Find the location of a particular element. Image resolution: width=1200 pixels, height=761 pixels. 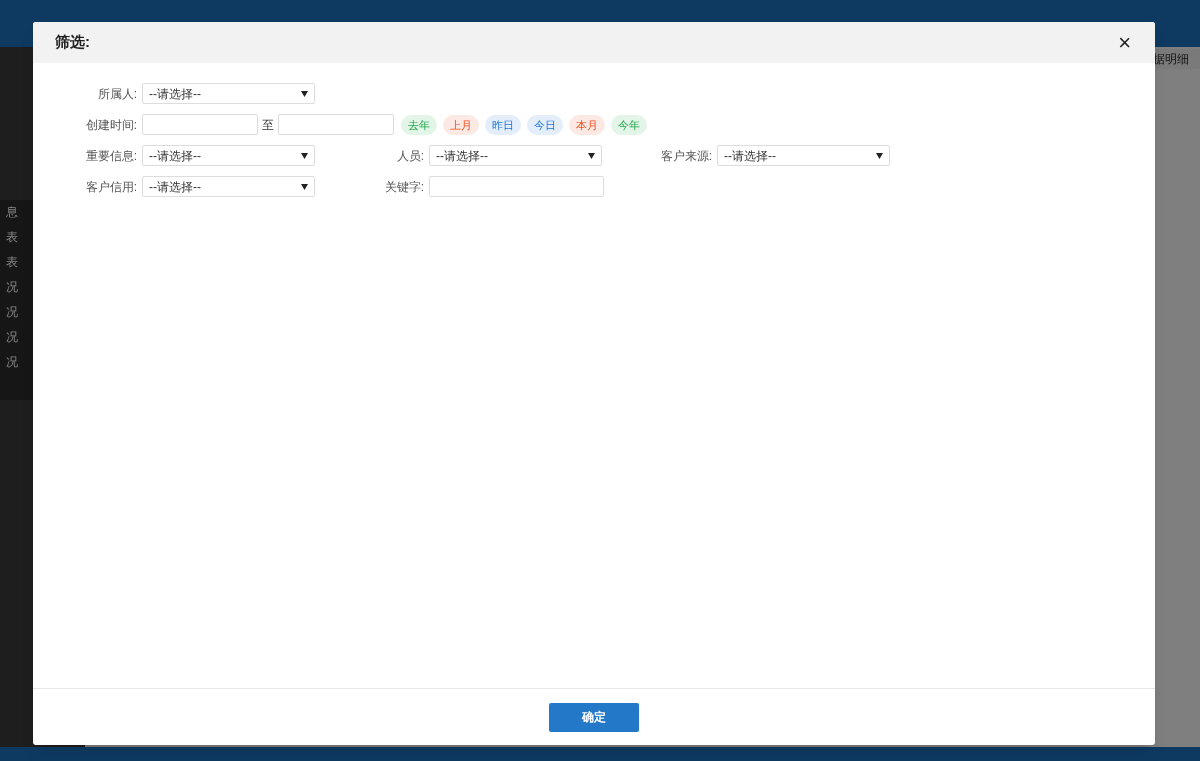

field-label: 客户来源: is located at coordinates (686, 156).